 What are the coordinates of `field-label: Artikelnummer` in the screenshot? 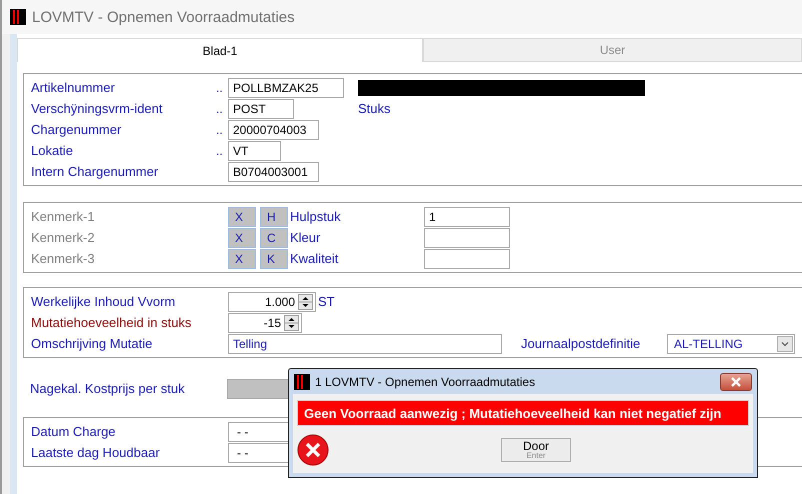 It's located at (73, 87).